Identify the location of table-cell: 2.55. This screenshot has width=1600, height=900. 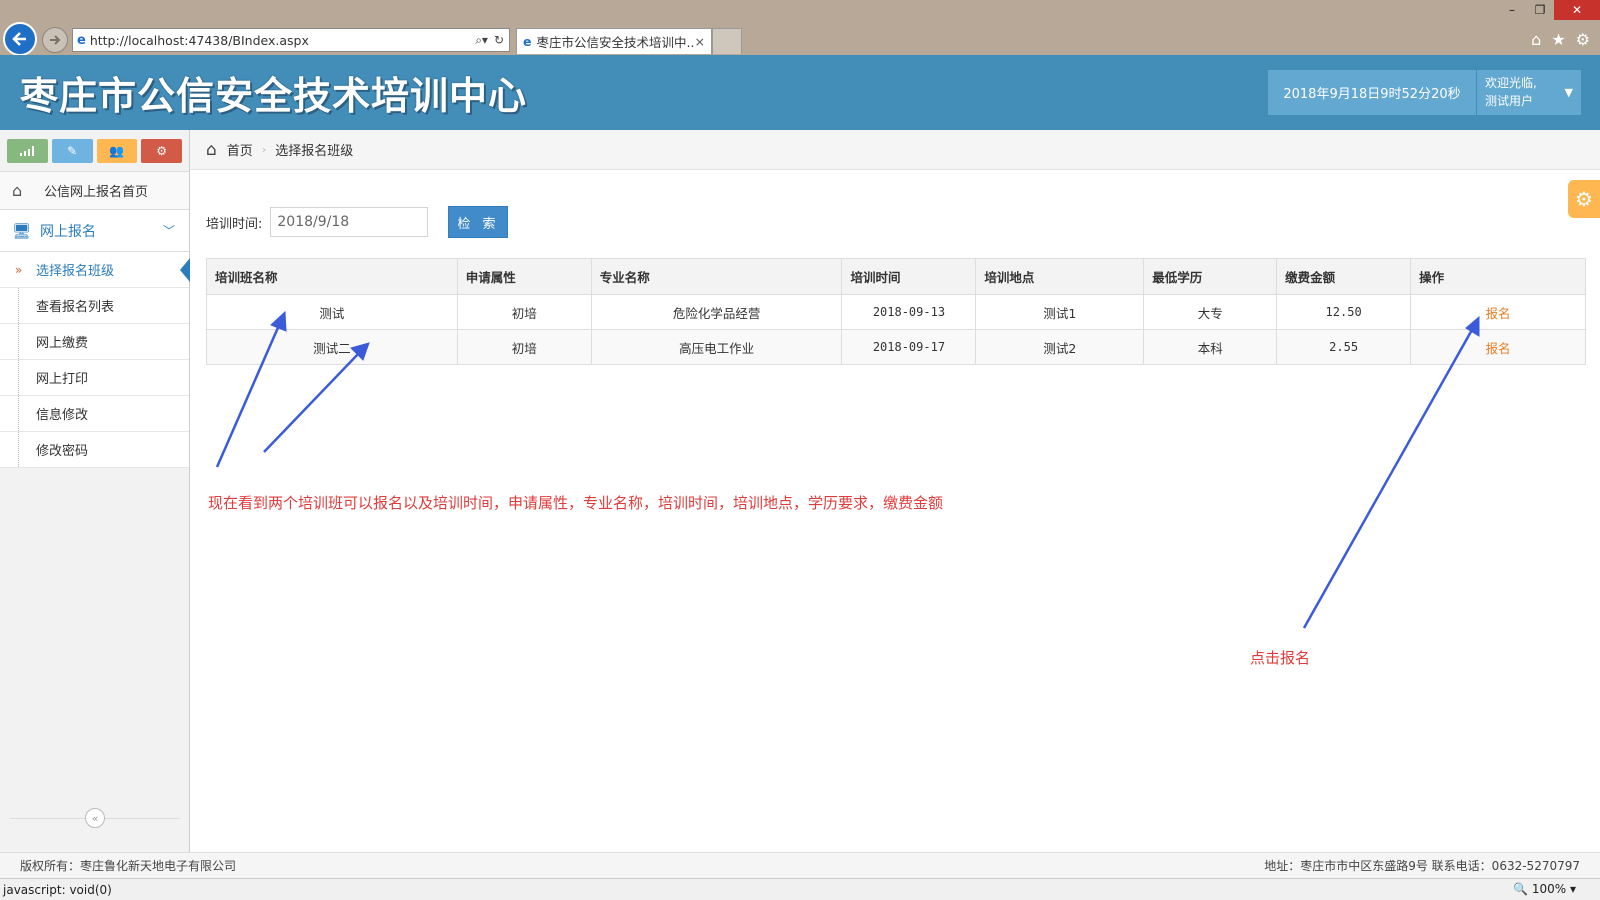
(1344, 347).